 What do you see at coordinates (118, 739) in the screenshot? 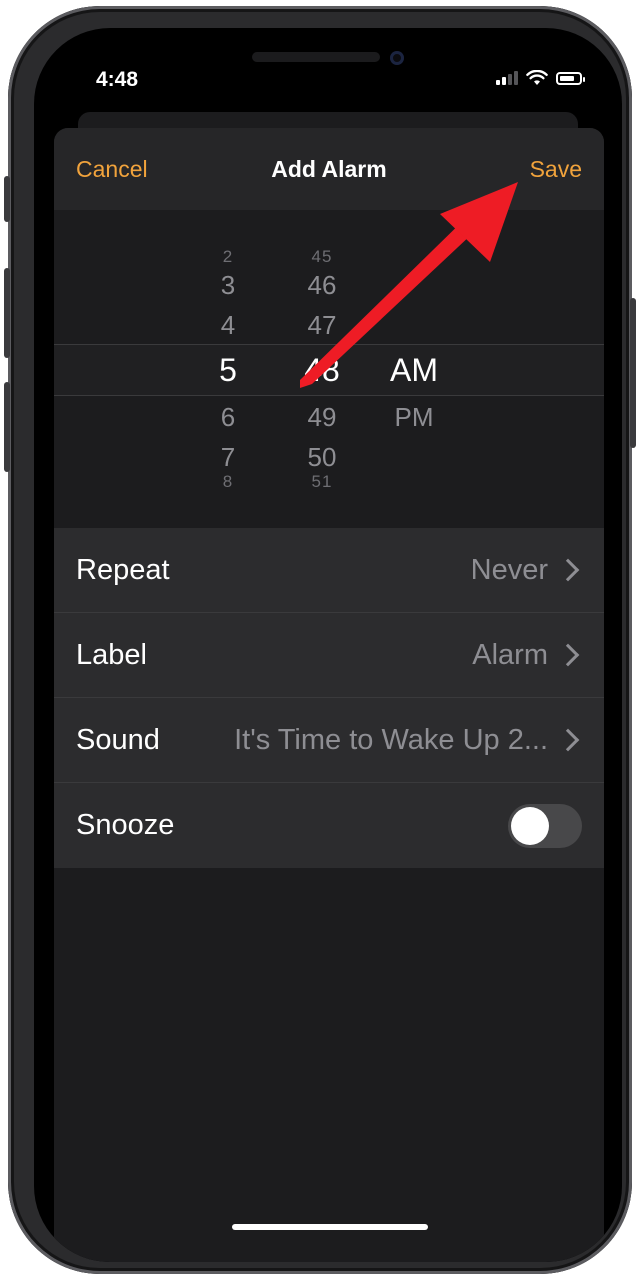
I see `sound-label: Sound` at bounding box center [118, 739].